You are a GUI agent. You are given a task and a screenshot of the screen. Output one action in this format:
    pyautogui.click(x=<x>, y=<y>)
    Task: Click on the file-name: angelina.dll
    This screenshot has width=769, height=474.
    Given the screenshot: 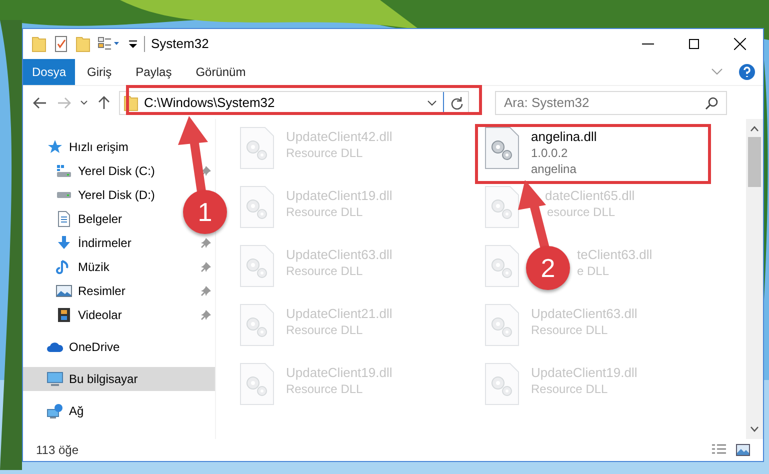 What is the action you would take?
    pyautogui.click(x=564, y=137)
    